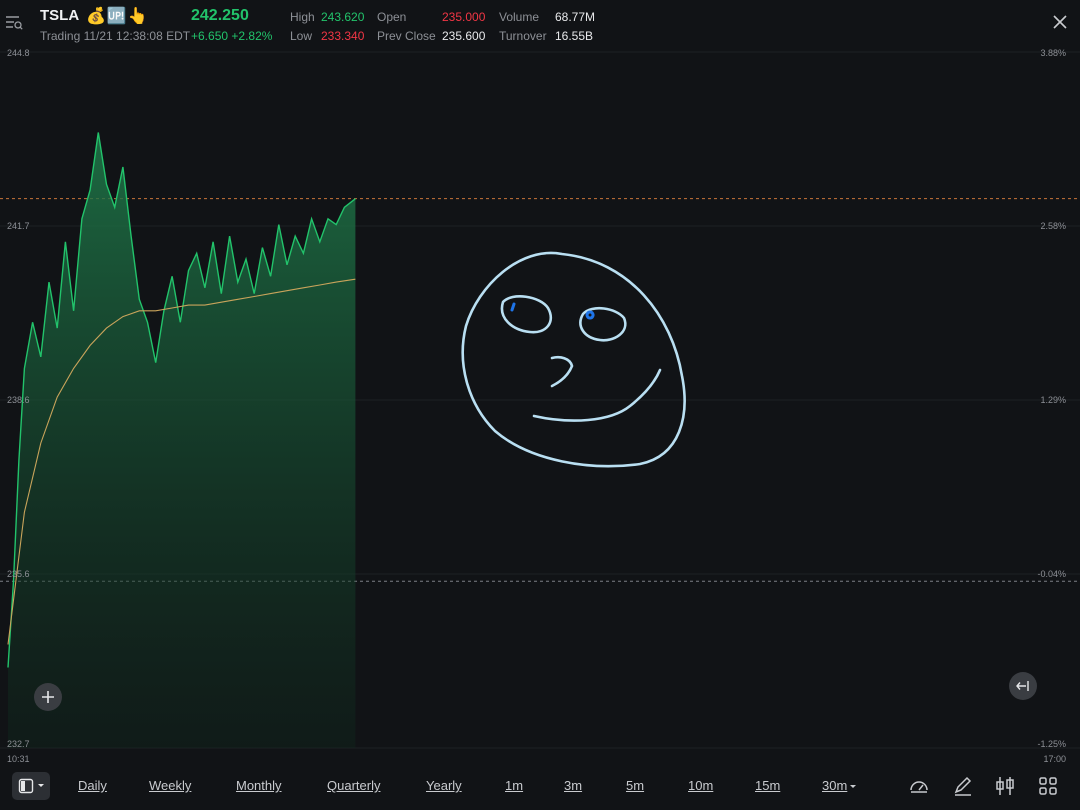 The width and height of the screenshot is (1080, 810). I want to click on turnover-label: Turnover, so click(523, 36).